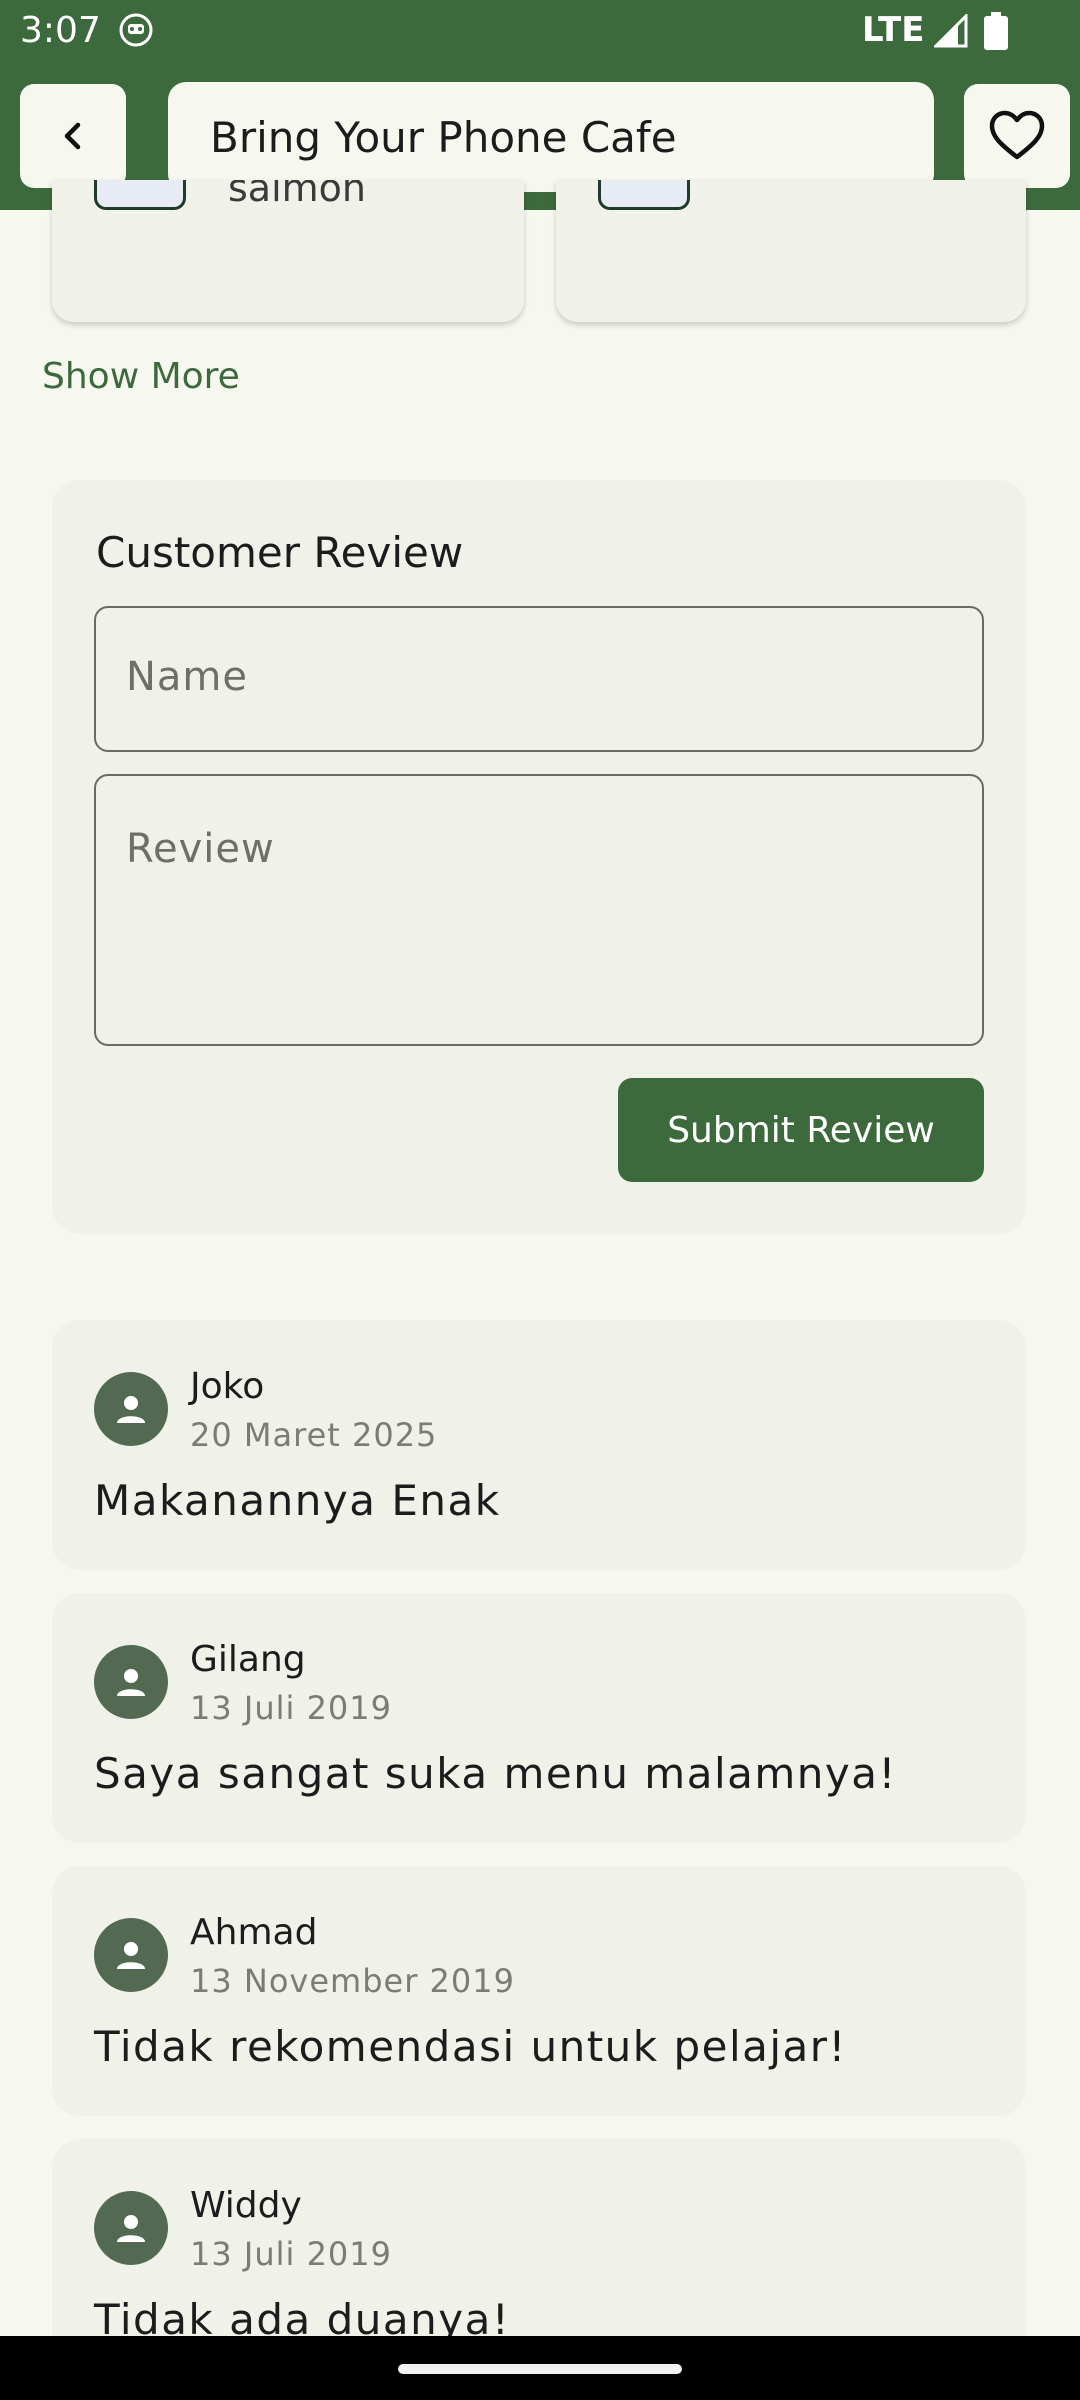  What do you see at coordinates (470, 2046) in the screenshot?
I see `review-text: Tidak rekomendasi untuk pelajar!` at bounding box center [470, 2046].